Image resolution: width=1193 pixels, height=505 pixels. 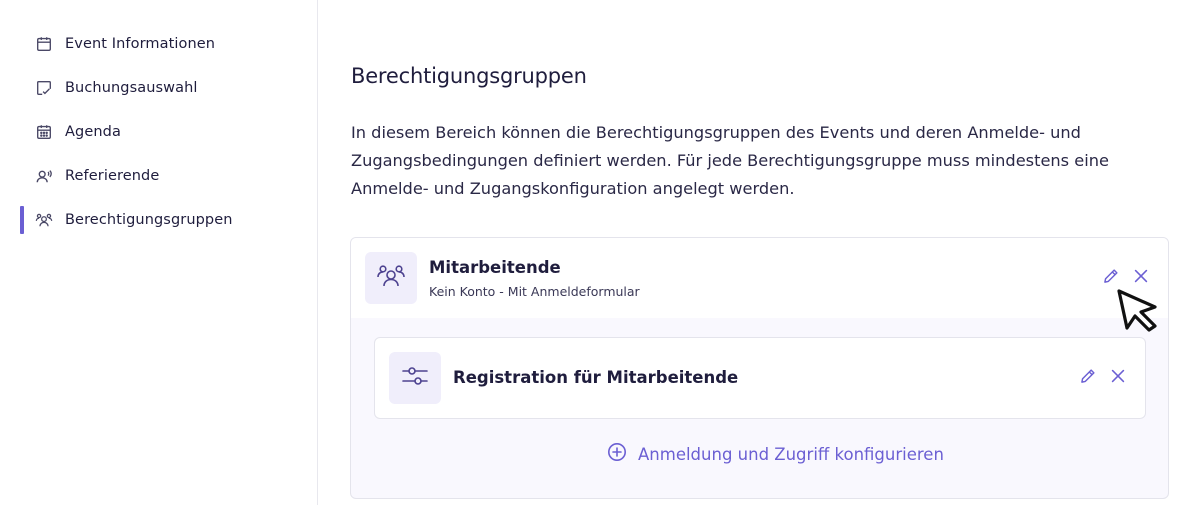 I want to click on sidebar-item-label: Buchungsauswahl, so click(x=131, y=88).